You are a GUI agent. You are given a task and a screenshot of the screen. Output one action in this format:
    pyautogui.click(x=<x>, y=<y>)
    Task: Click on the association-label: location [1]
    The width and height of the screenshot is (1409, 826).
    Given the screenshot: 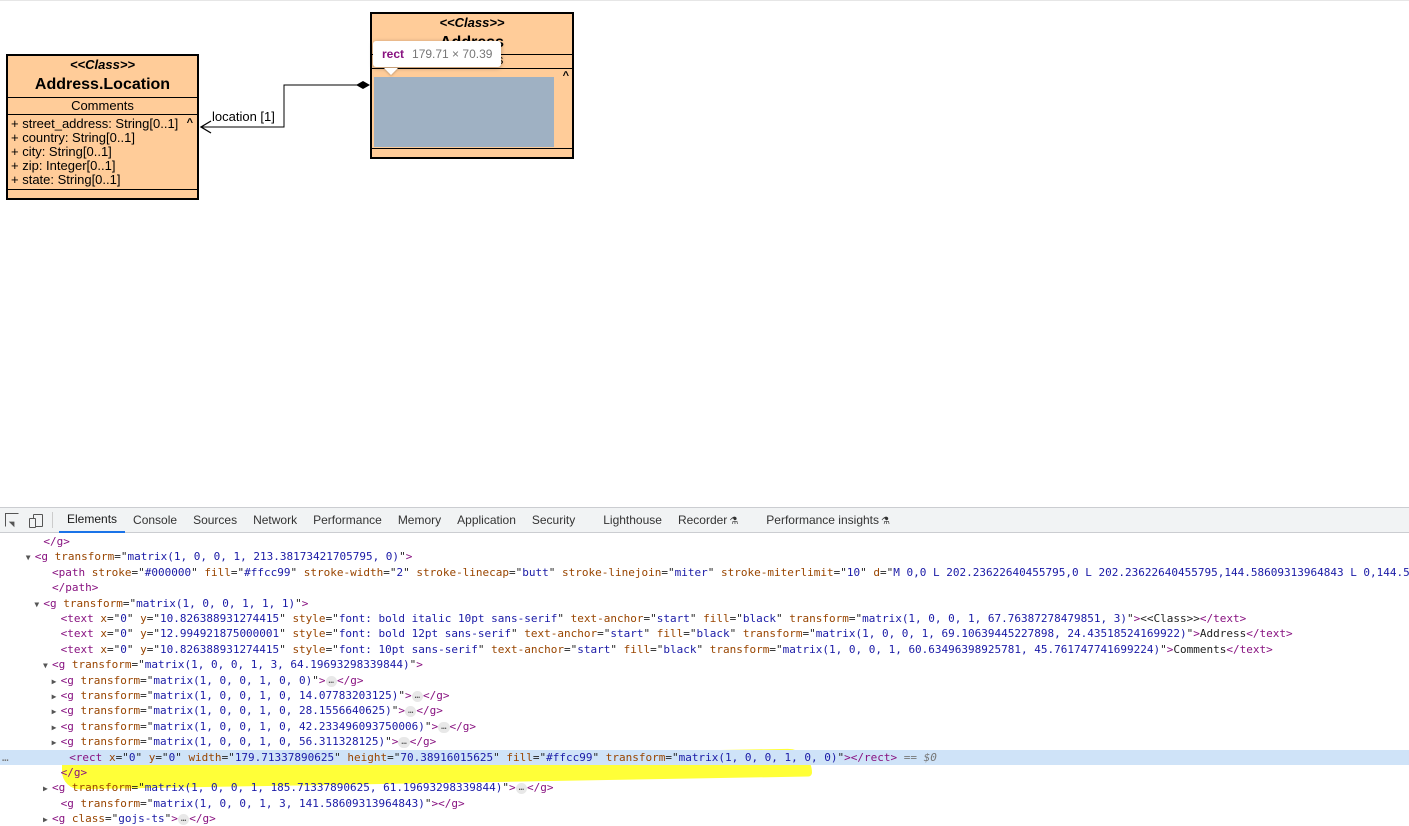 What is the action you would take?
    pyautogui.click(x=243, y=116)
    